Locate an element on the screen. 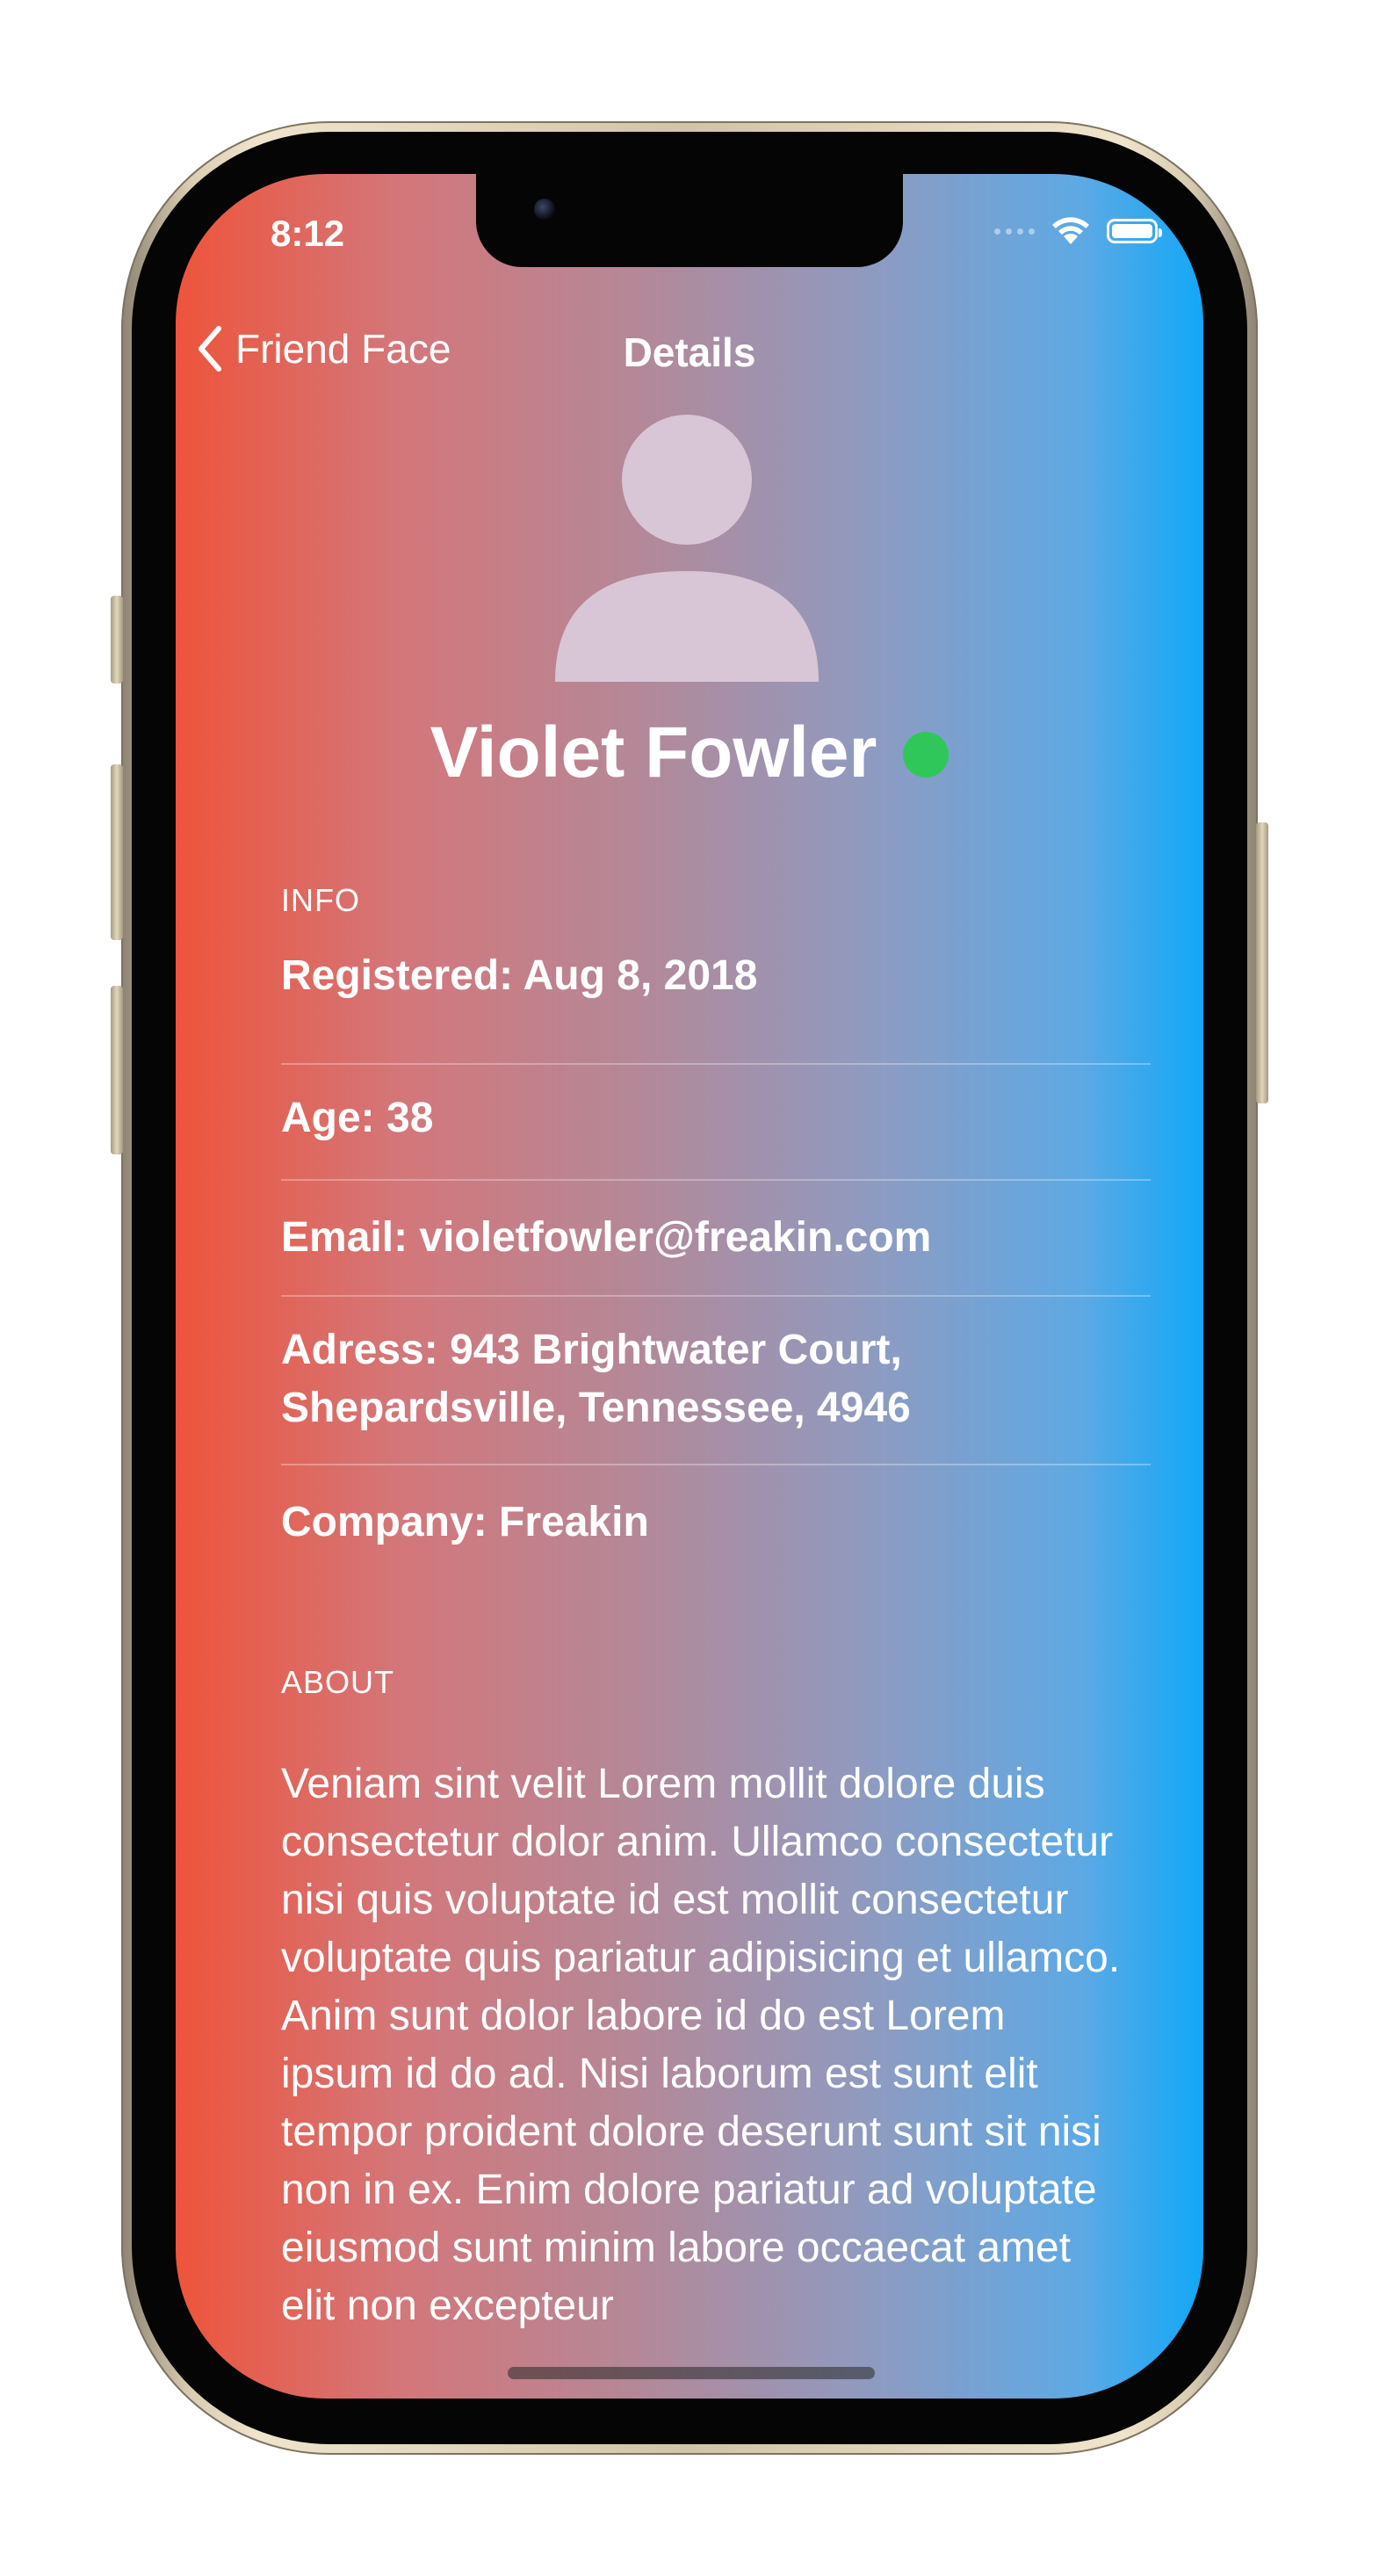 This screenshot has height=2576, width=1379. info-row-registered: Registered: Aug 8, 2018 is located at coordinates (519, 975).